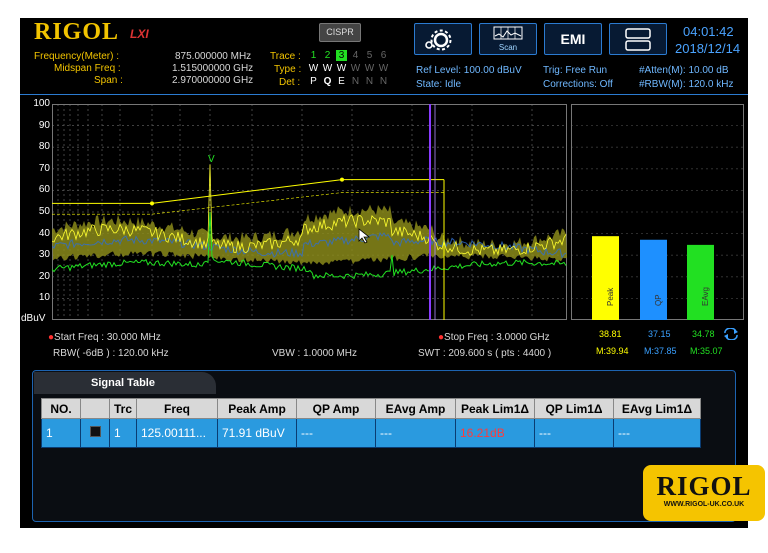 The width and height of the screenshot is (768, 553). I want to click on freq-meter-value: 875.000000 MHz, so click(213, 56).